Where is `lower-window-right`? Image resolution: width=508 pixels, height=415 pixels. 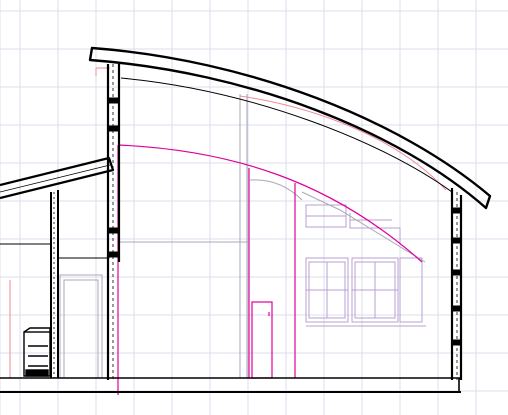
lower-window-right is located at coordinates (375, 290).